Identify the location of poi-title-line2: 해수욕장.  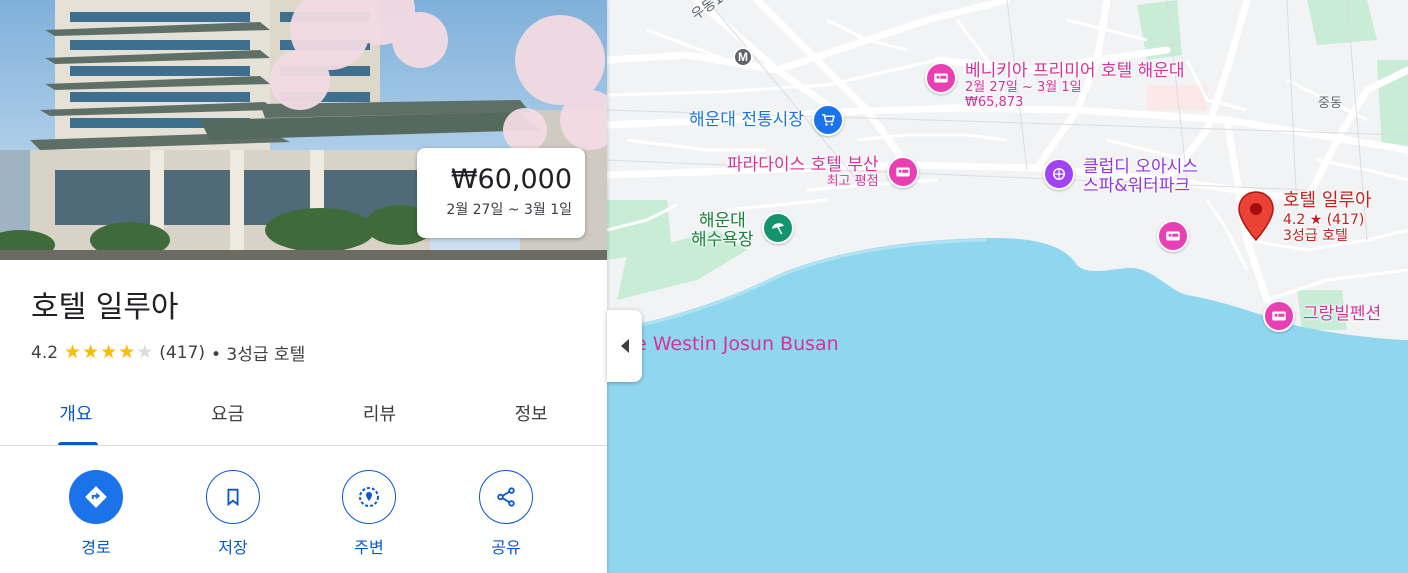
(722, 240).